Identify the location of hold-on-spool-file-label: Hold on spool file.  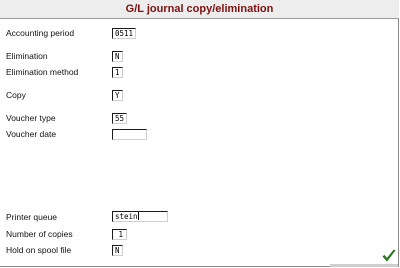
(39, 250).